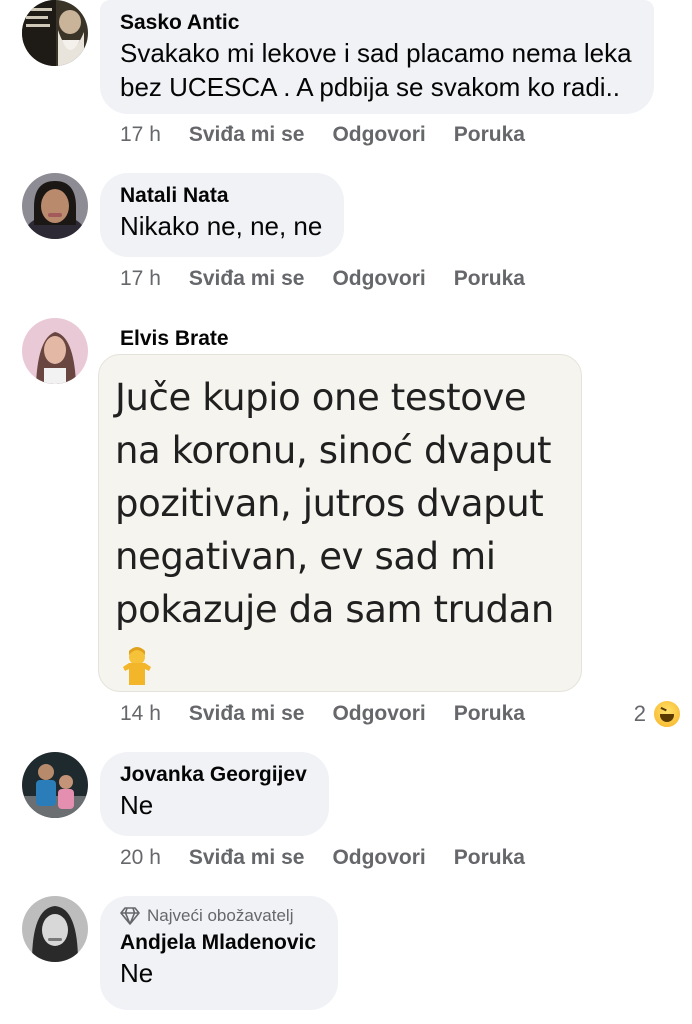 The width and height of the screenshot is (692, 1024). I want to click on comment-actions: 20 h Sviđa mi se Odgovori Poruka, so click(336, 858).